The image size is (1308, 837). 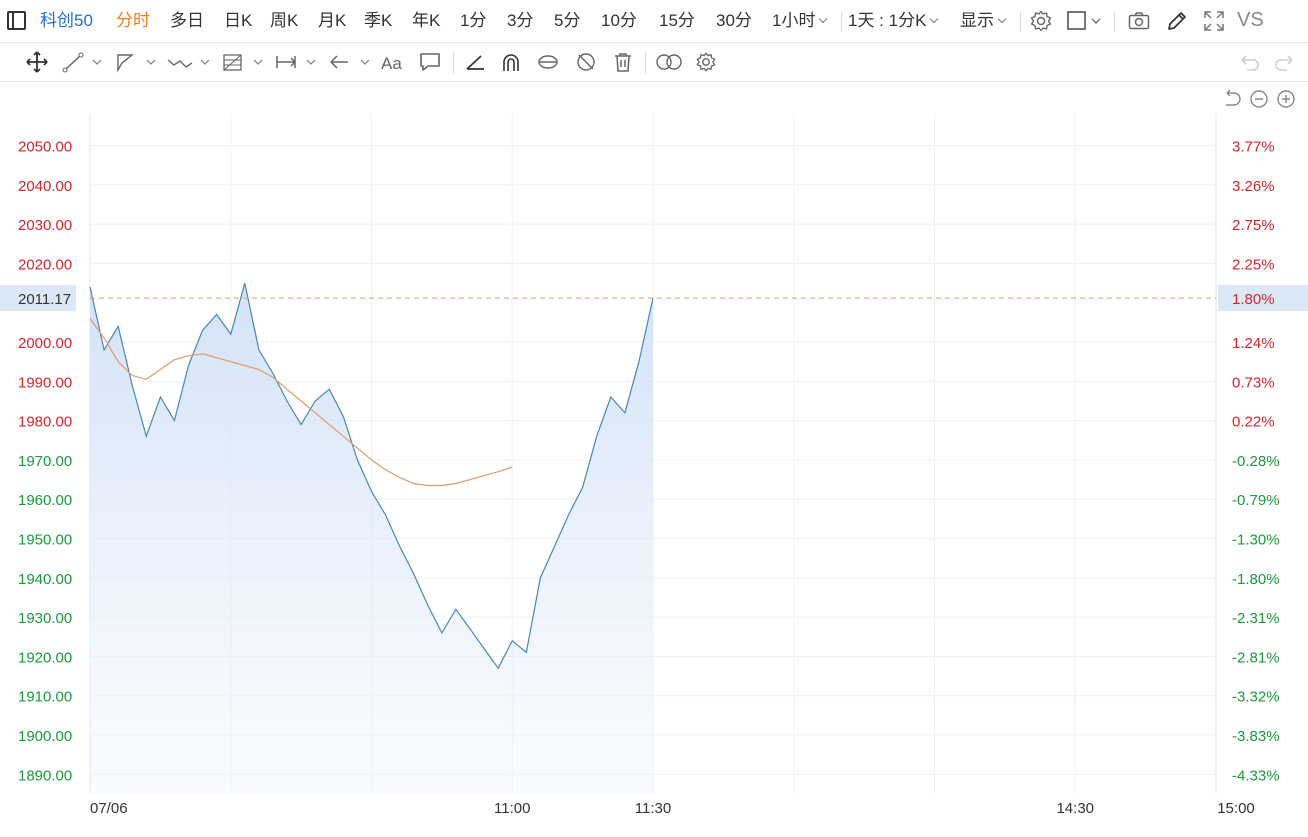 I want to click on percent-axis-label: -0.28%, so click(x=1256, y=461).